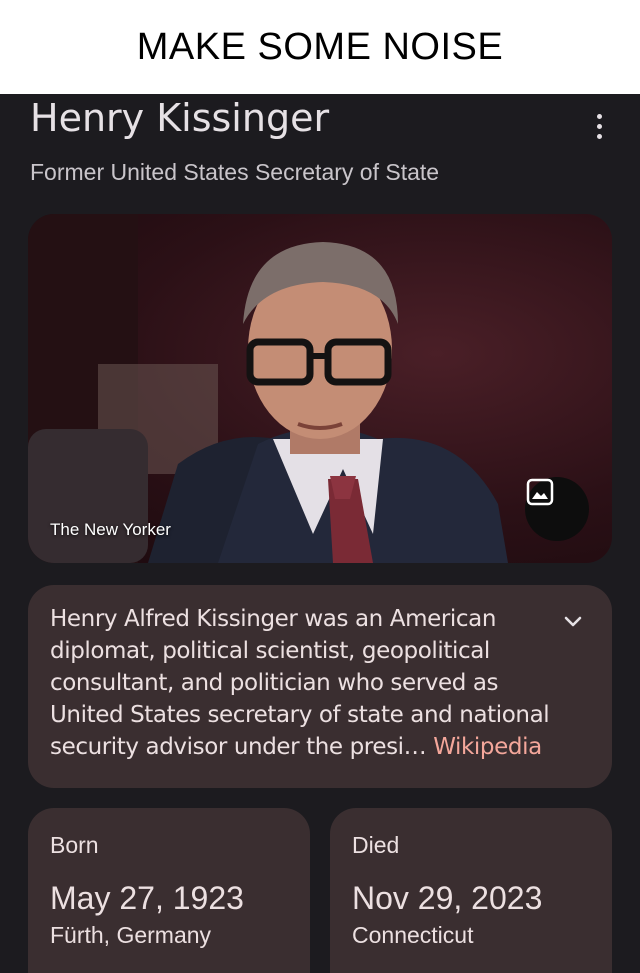 This screenshot has height=973, width=640. What do you see at coordinates (487, 747) in the screenshot?
I see `wikipedia-link: Wikipedia` at bounding box center [487, 747].